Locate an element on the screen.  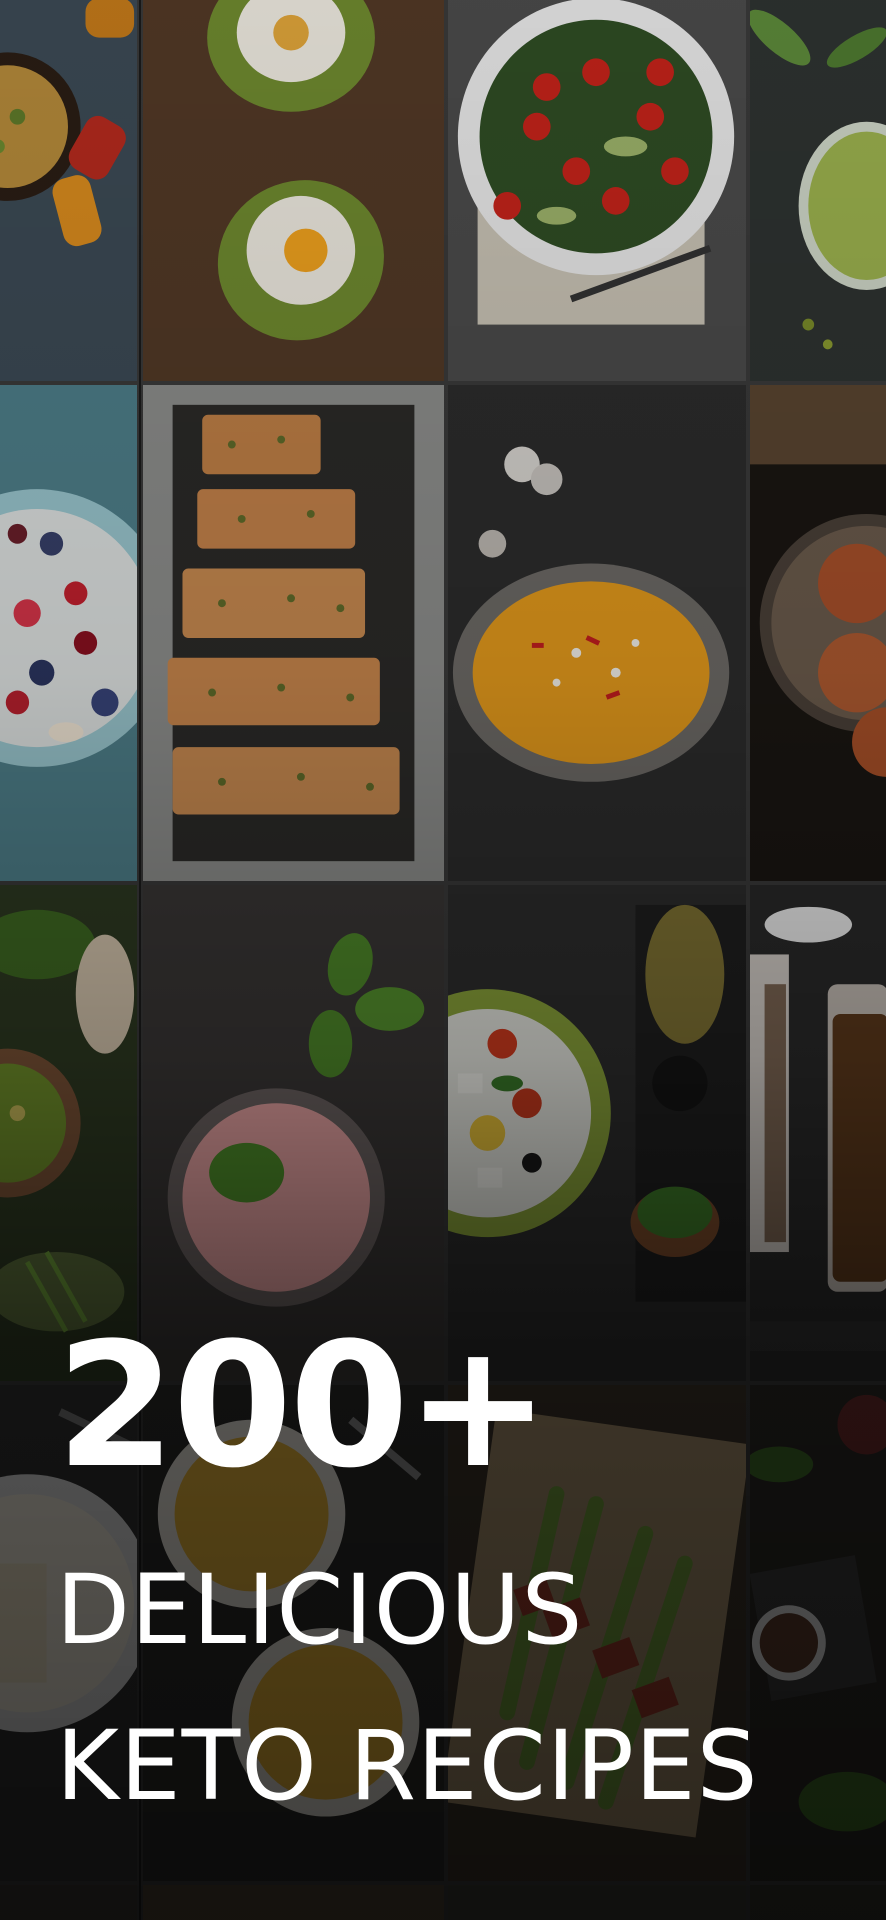
photo-green-smoothie is located at coordinates (817, 191).